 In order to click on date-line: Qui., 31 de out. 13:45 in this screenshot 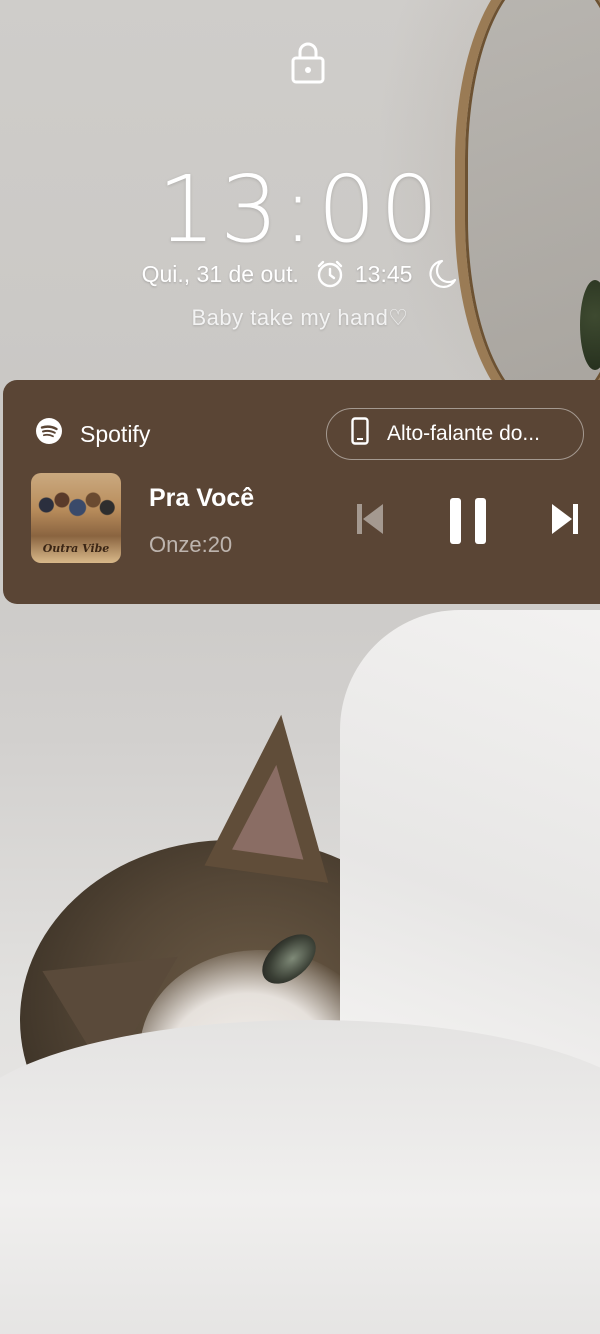, I will do `click(300, 274)`.